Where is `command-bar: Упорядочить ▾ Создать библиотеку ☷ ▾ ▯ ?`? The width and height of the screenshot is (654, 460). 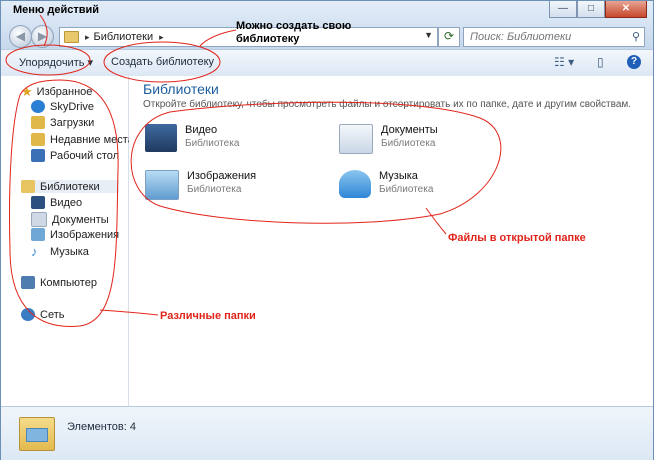 command-bar: Упорядочить ▾ Создать библиотеку ☷ ▾ ▯ ? is located at coordinates (327, 63).